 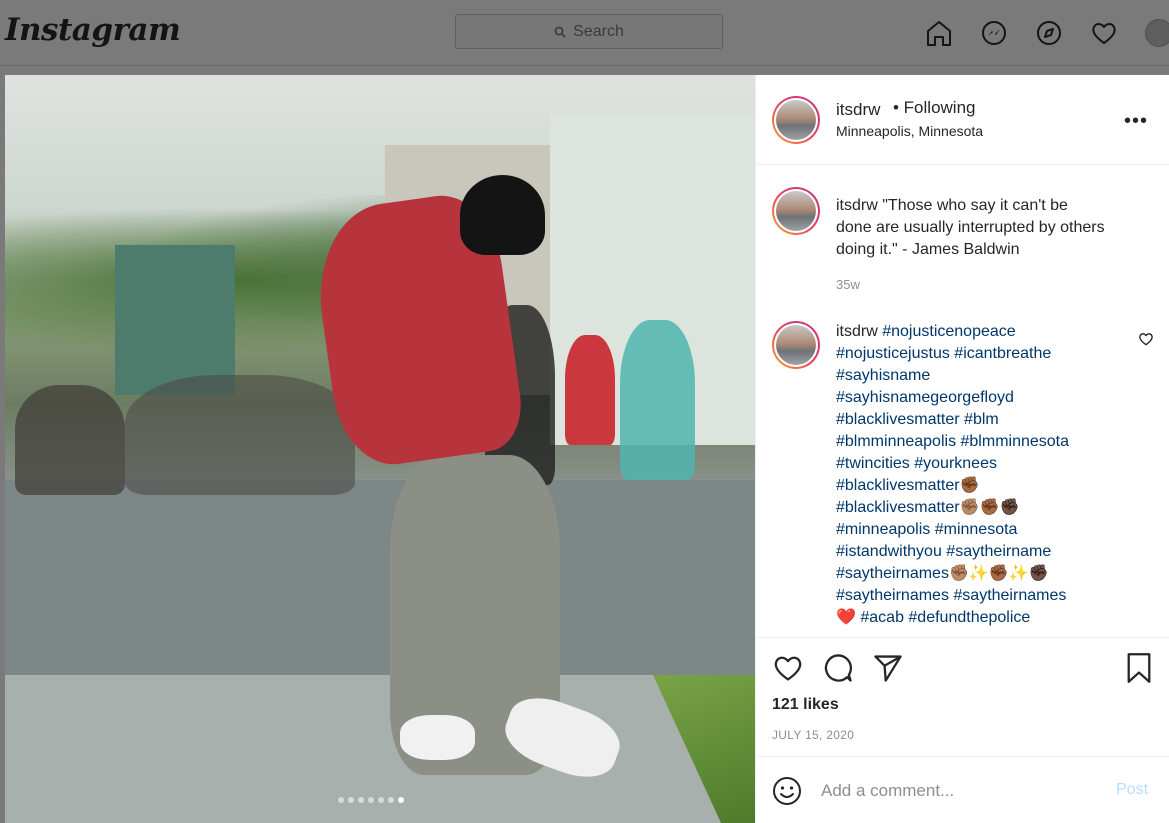 I want to click on hashtag-line: #twincities #yourknees, so click(x=916, y=463).